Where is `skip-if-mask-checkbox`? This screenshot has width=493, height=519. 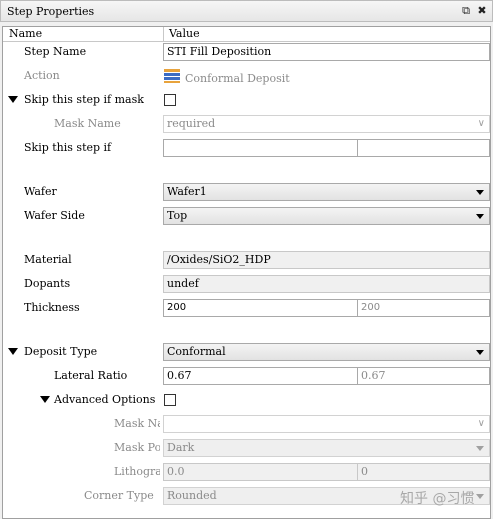 skip-if-mask-checkbox is located at coordinates (170, 100).